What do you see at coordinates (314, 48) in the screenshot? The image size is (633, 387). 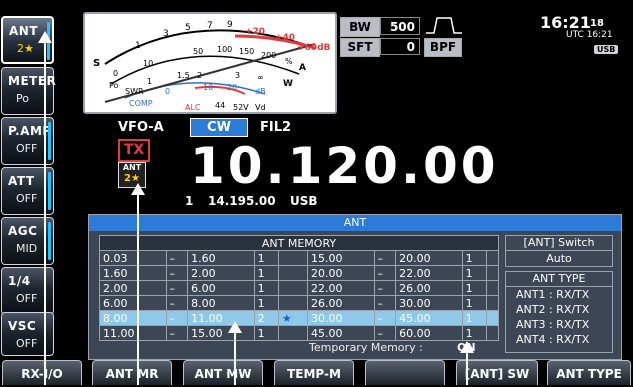 I see `s-scale-60: +60dB` at bounding box center [314, 48].